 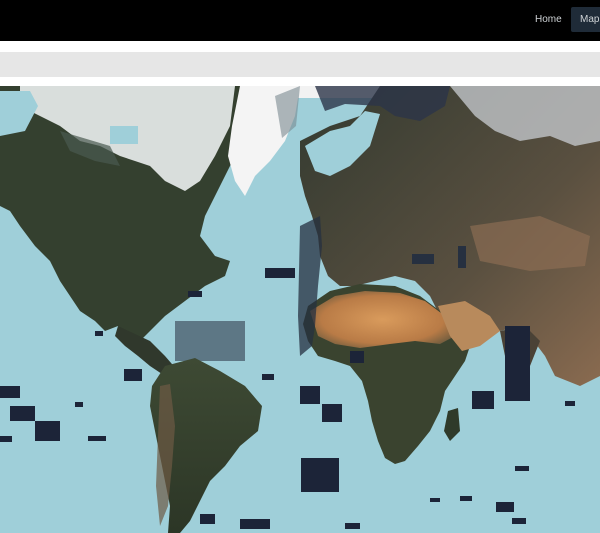 What do you see at coordinates (210, 341) in the screenshot?
I see `caribbean-tiles` at bounding box center [210, 341].